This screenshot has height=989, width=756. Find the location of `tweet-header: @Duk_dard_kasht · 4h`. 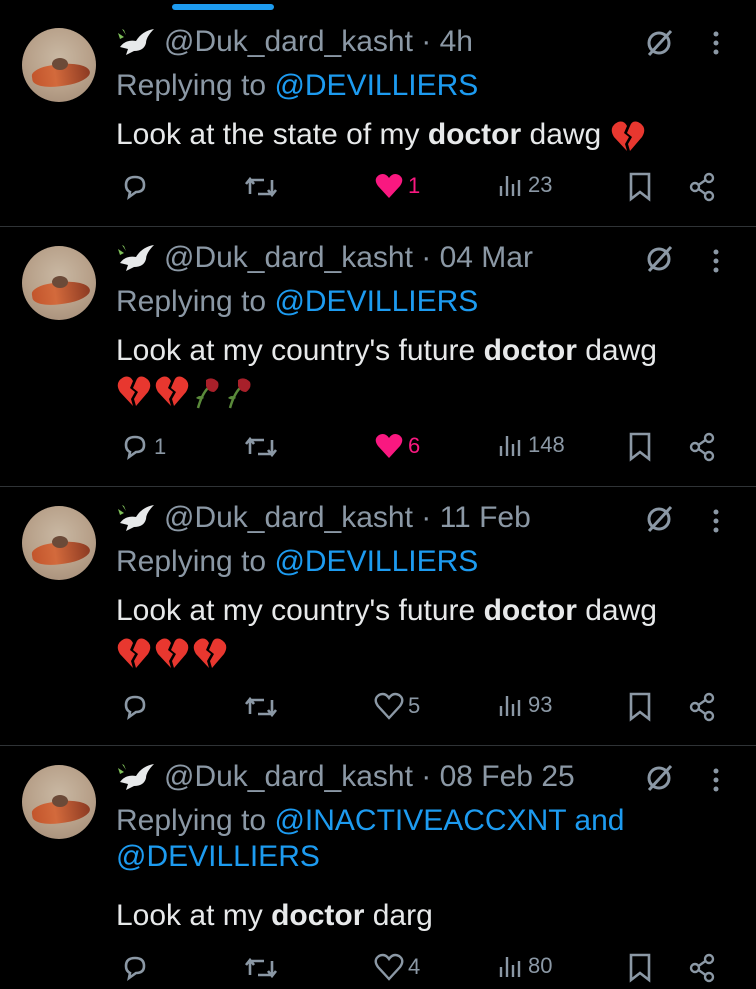

tweet-header: @Duk_dard_kasht · 4h is located at coordinates (294, 42).